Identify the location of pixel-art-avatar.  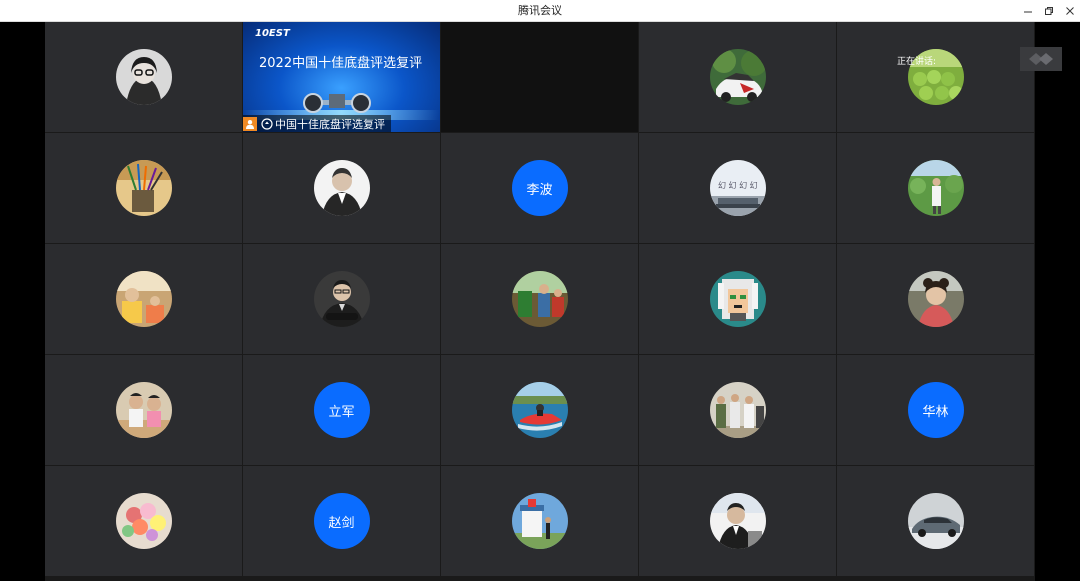
(737, 299).